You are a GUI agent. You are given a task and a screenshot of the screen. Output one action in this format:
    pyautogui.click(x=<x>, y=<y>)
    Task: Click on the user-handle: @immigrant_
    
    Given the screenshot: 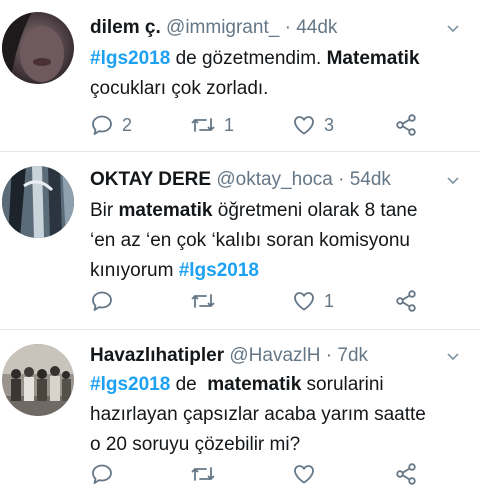 What is the action you would take?
    pyautogui.click(x=222, y=27)
    